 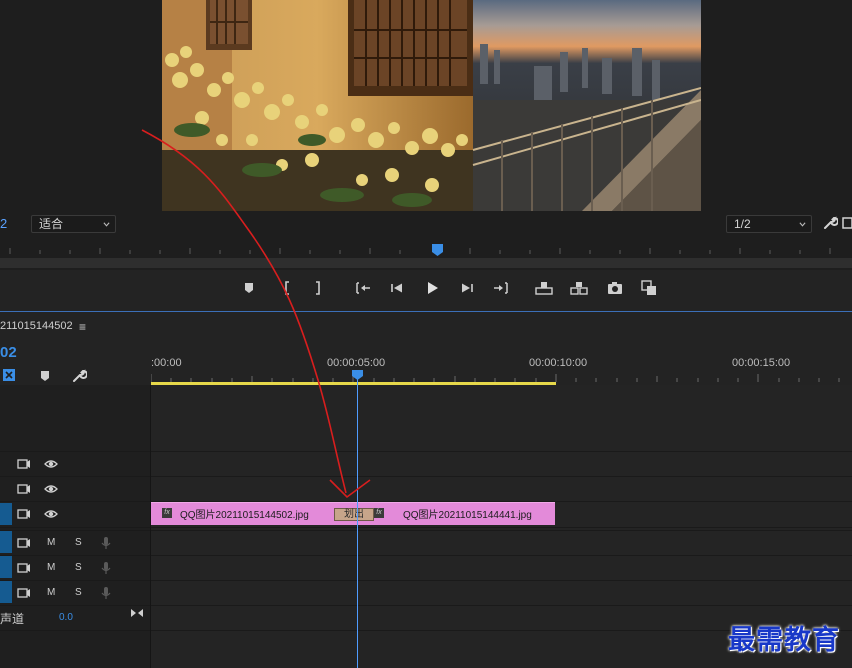 What do you see at coordinates (4, 223) in the screenshot?
I see `monitor-left-label: 2` at bounding box center [4, 223].